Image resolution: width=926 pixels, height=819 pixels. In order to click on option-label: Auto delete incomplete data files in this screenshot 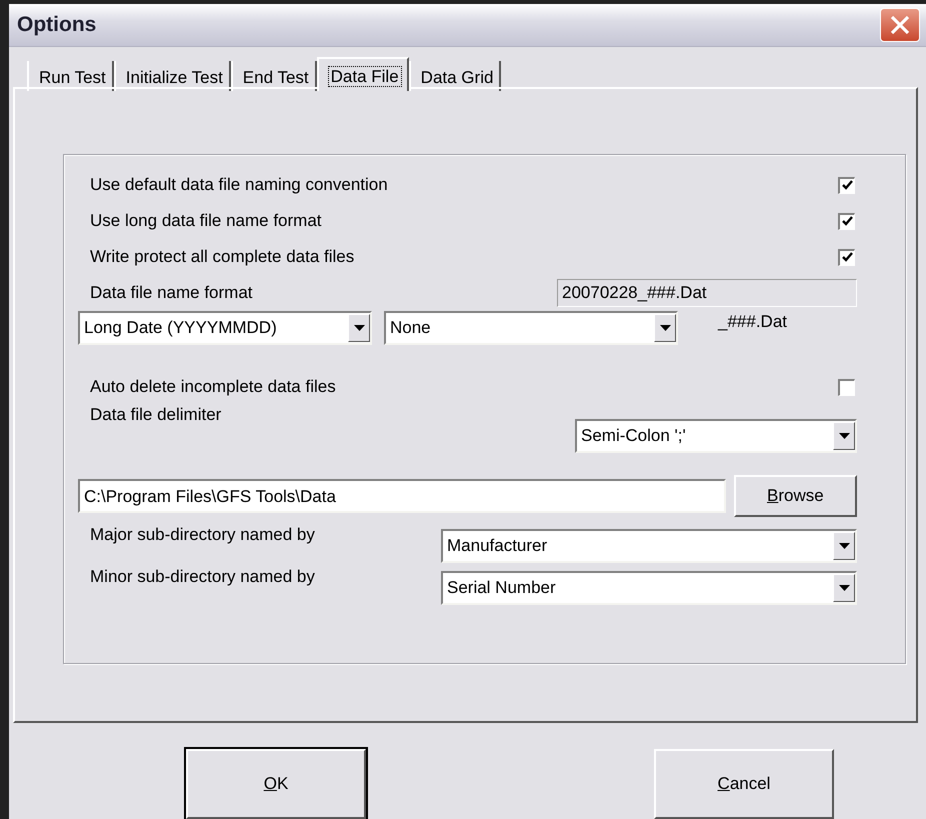, I will do `click(213, 387)`.